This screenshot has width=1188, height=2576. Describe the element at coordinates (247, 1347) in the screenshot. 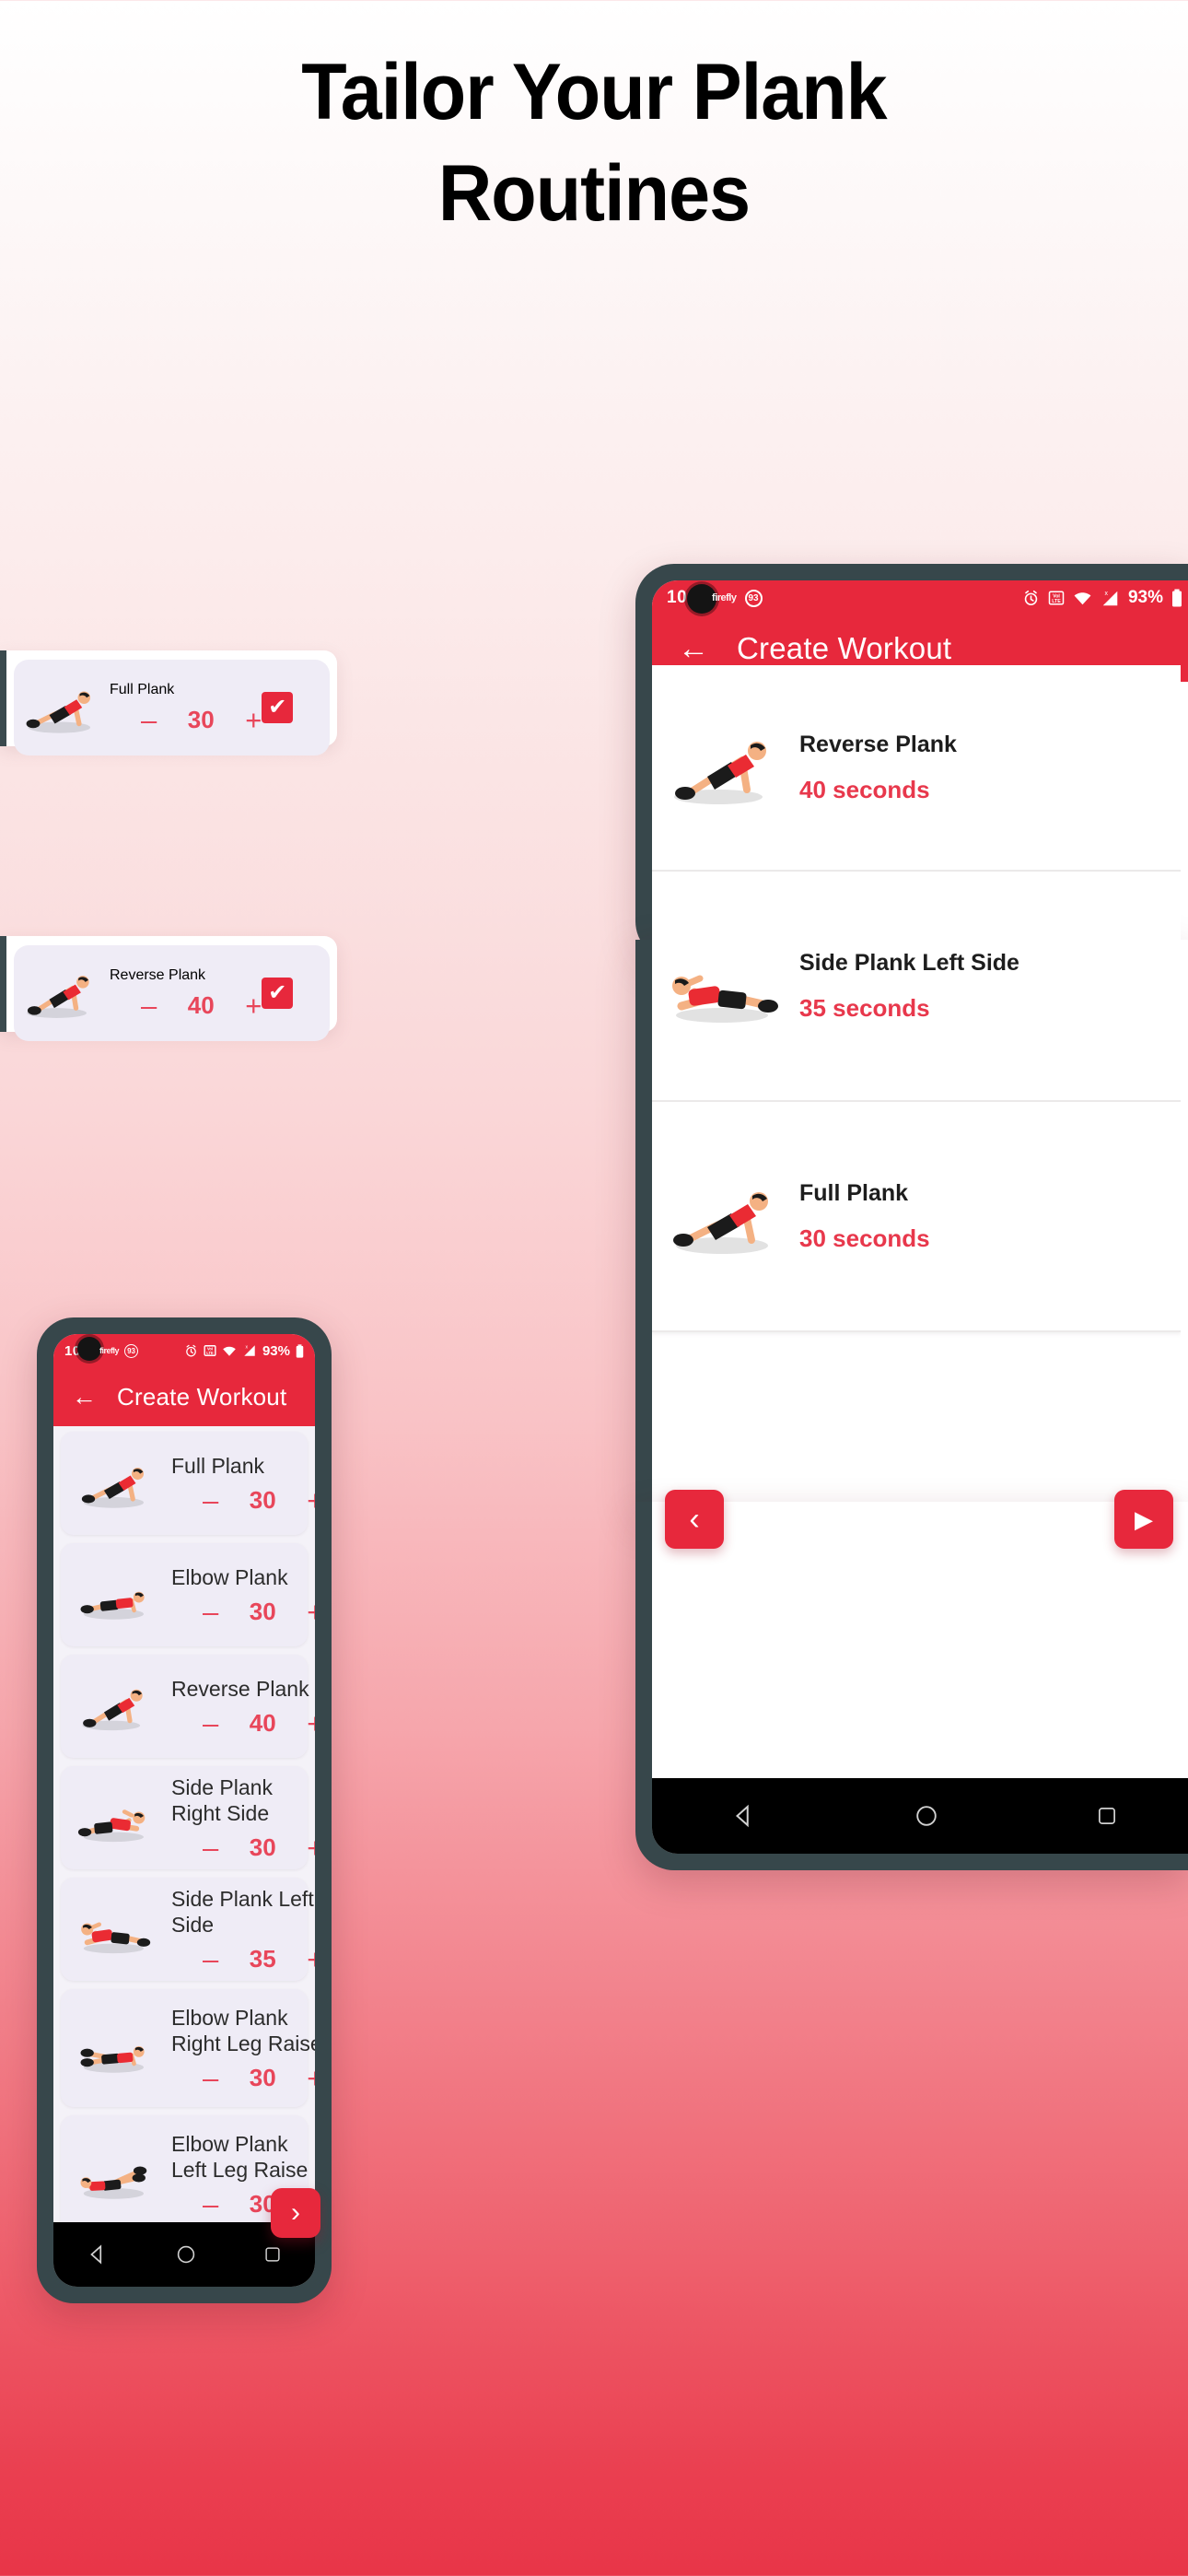

I see `svg-text: x` at that location.